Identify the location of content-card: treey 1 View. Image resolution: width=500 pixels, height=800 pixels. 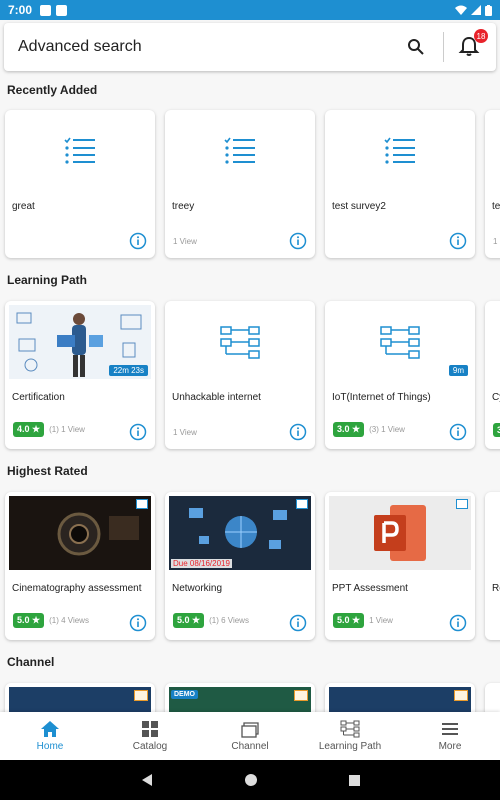
(240, 184).